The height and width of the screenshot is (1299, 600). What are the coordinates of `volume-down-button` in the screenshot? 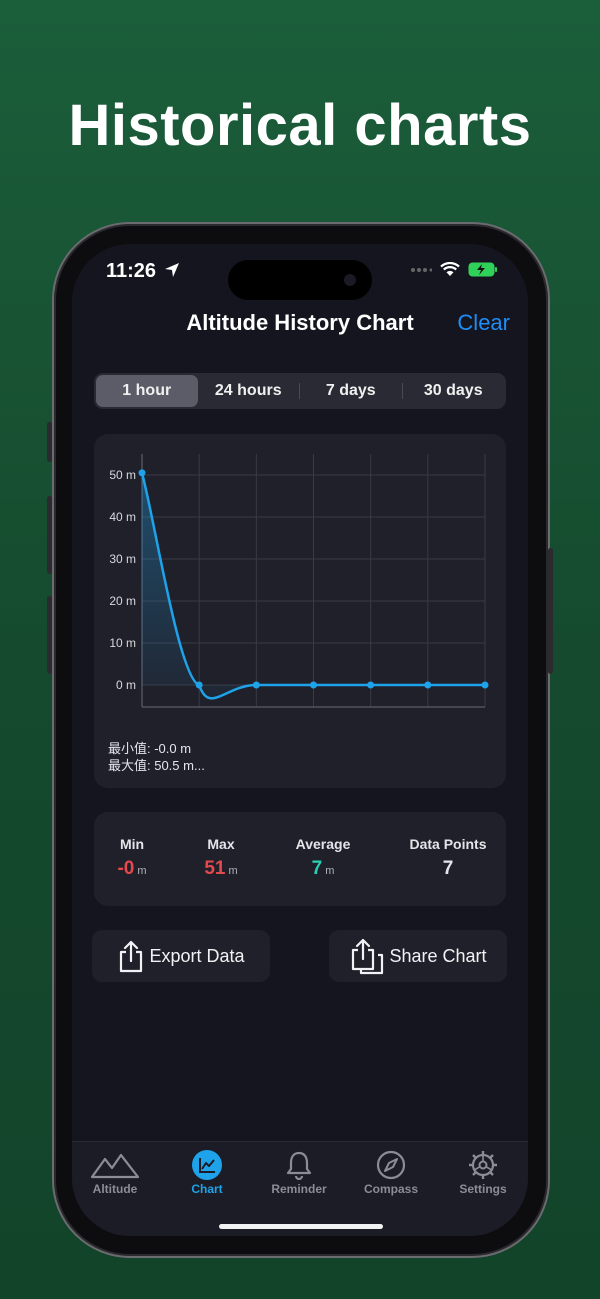 It's located at (49, 635).